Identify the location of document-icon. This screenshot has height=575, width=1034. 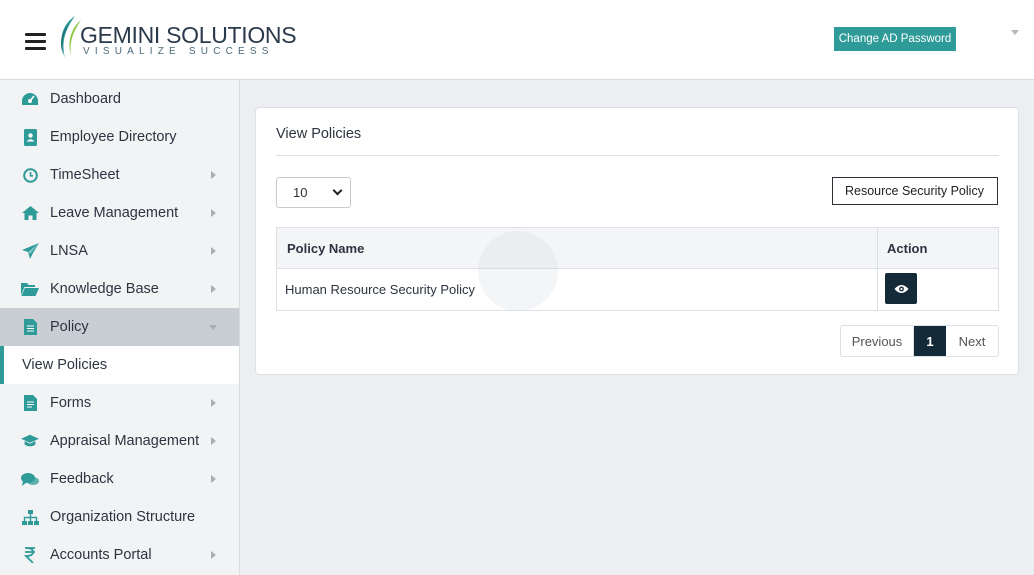
(30, 327).